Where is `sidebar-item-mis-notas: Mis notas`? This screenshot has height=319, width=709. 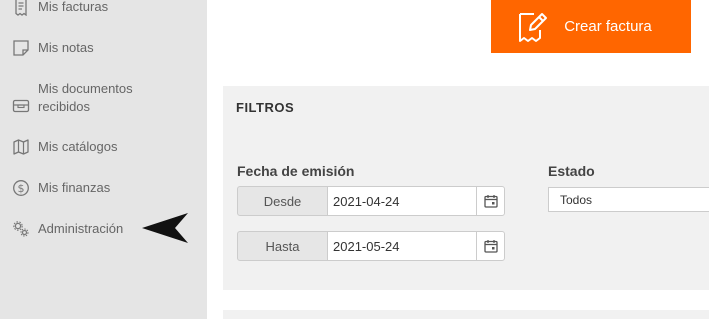 sidebar-item-mis-notas: Mis notas is located at coordinates (53, 48).